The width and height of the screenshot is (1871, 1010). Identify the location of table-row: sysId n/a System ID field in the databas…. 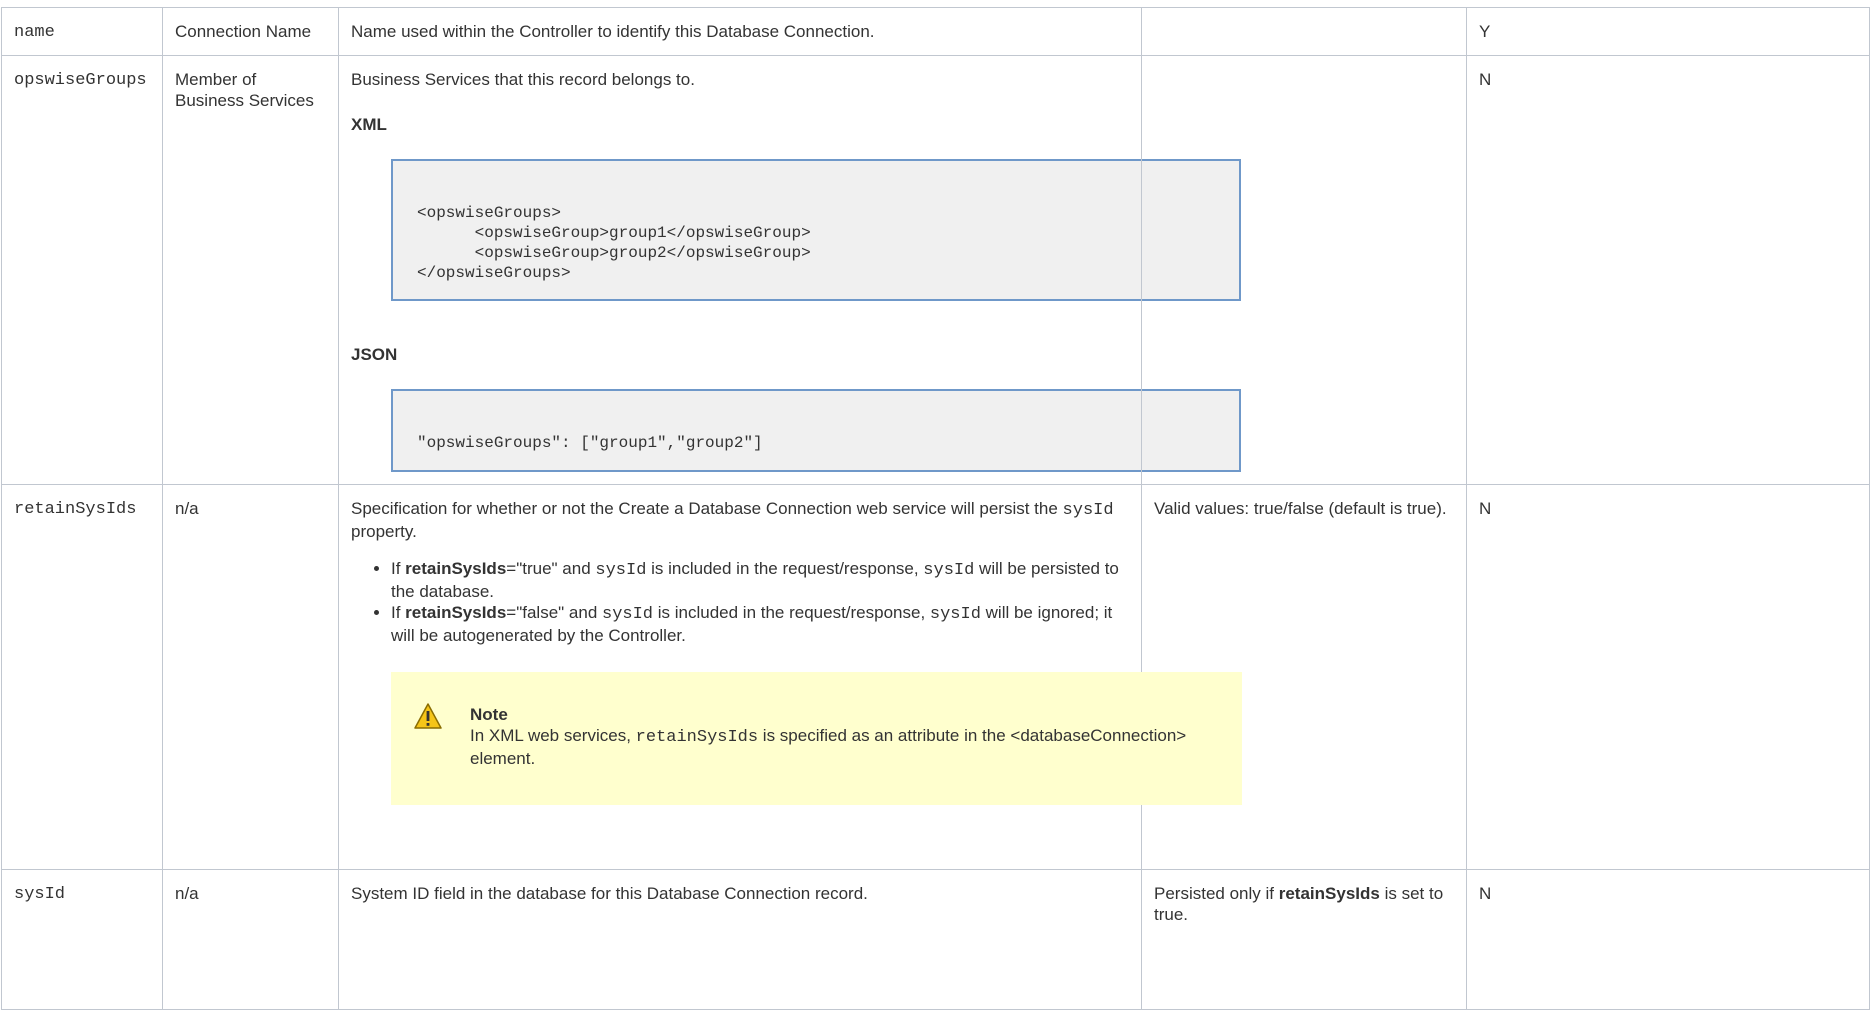
(935, 939).